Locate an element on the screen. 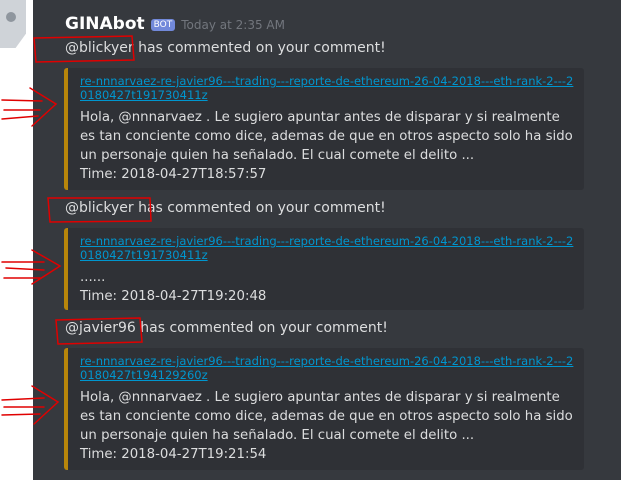  notification-text: @javier96 has commented on your comment! is located at coordinates (226, 328).